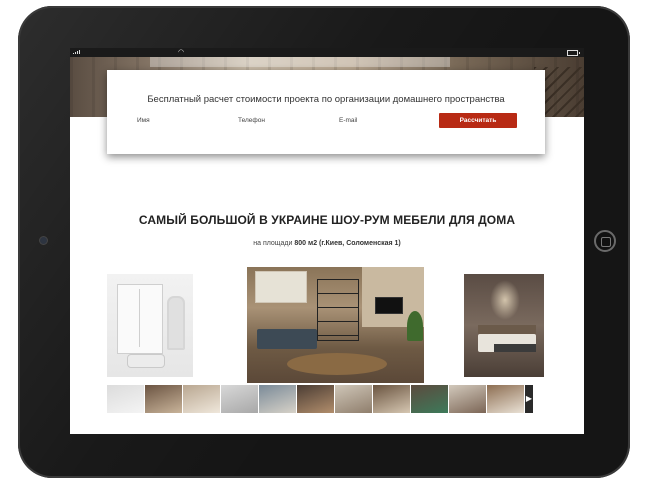  Describe the element at coordinates (415, 326) in the screenshot. I see `plant-shape` at that location.